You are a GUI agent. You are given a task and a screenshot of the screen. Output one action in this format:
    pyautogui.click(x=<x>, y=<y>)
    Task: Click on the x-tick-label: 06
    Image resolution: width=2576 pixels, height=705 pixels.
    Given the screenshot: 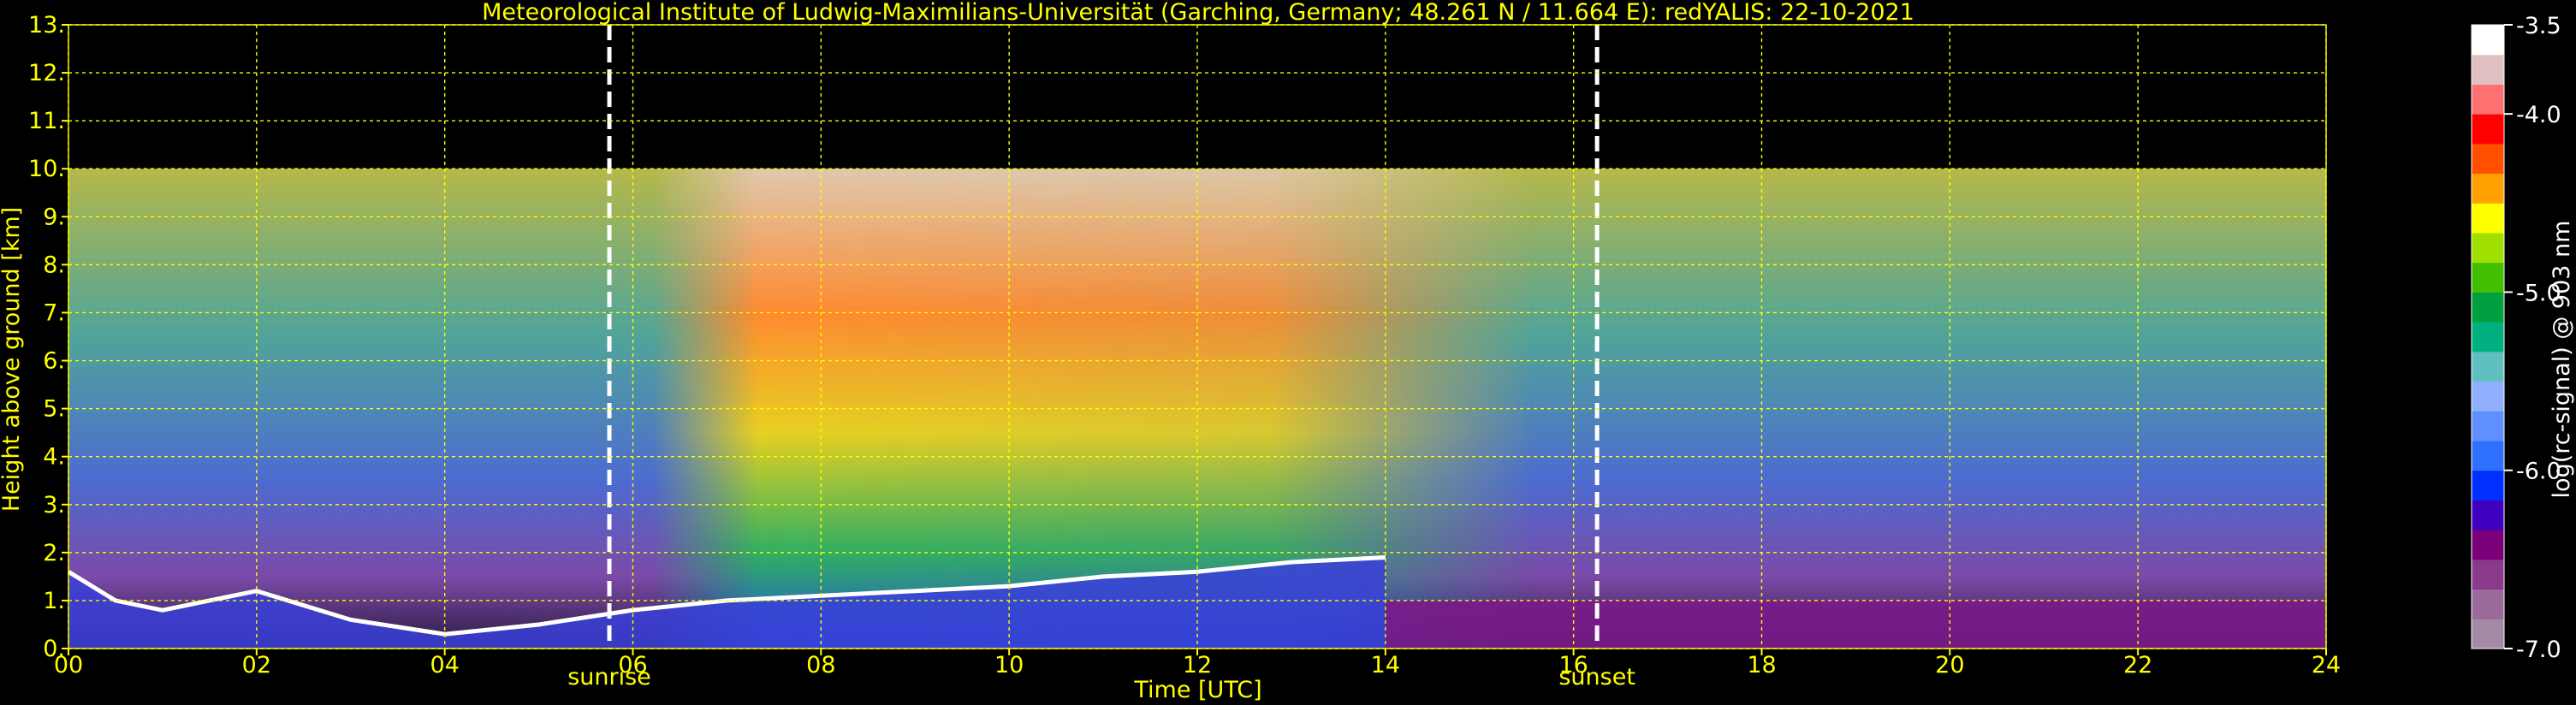 What is the action you would take?
    pyautogui.click(x=632, y=665)
    